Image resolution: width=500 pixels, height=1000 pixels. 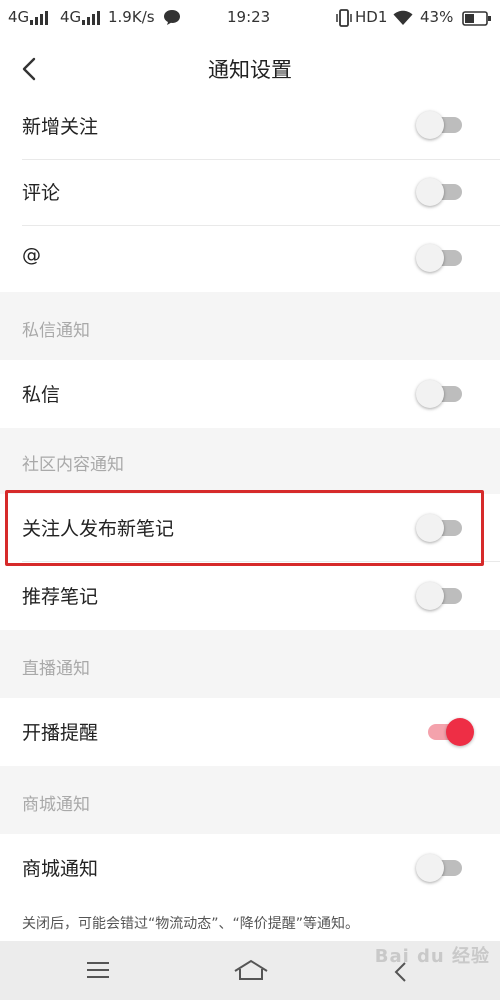 I want to click on wifi-icon, so click(x=403, y=17).